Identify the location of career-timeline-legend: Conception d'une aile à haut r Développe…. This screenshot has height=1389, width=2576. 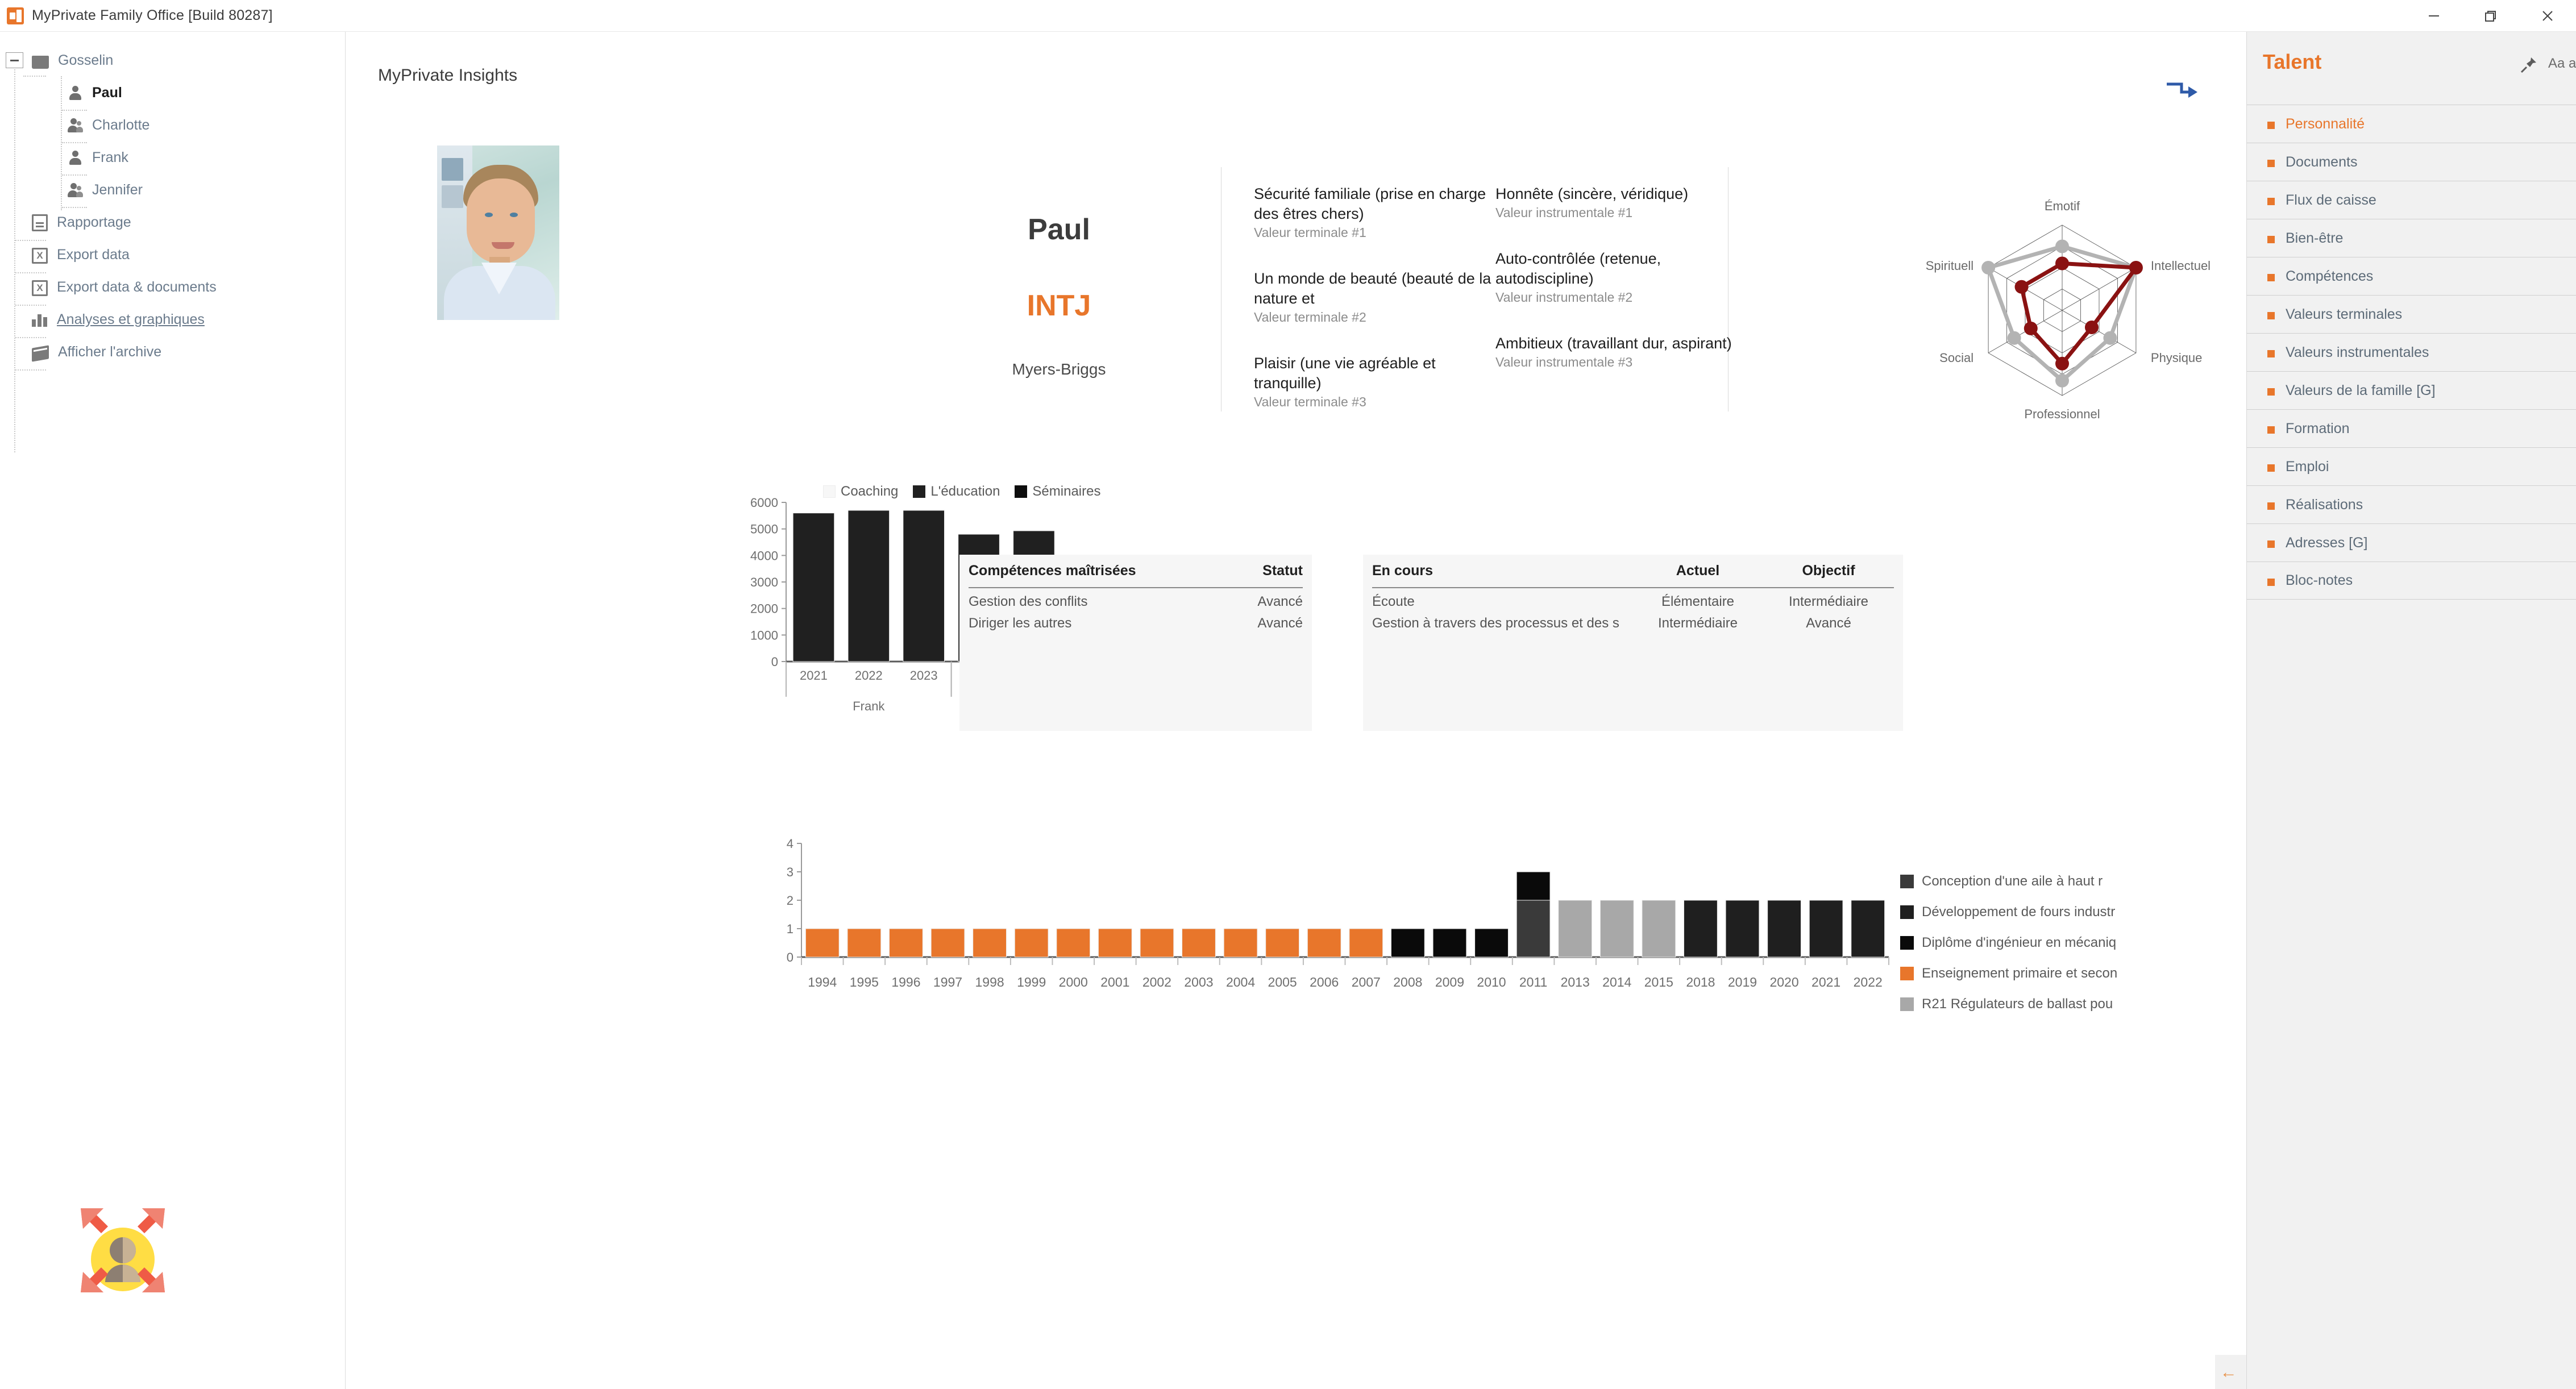
(2009, 943).